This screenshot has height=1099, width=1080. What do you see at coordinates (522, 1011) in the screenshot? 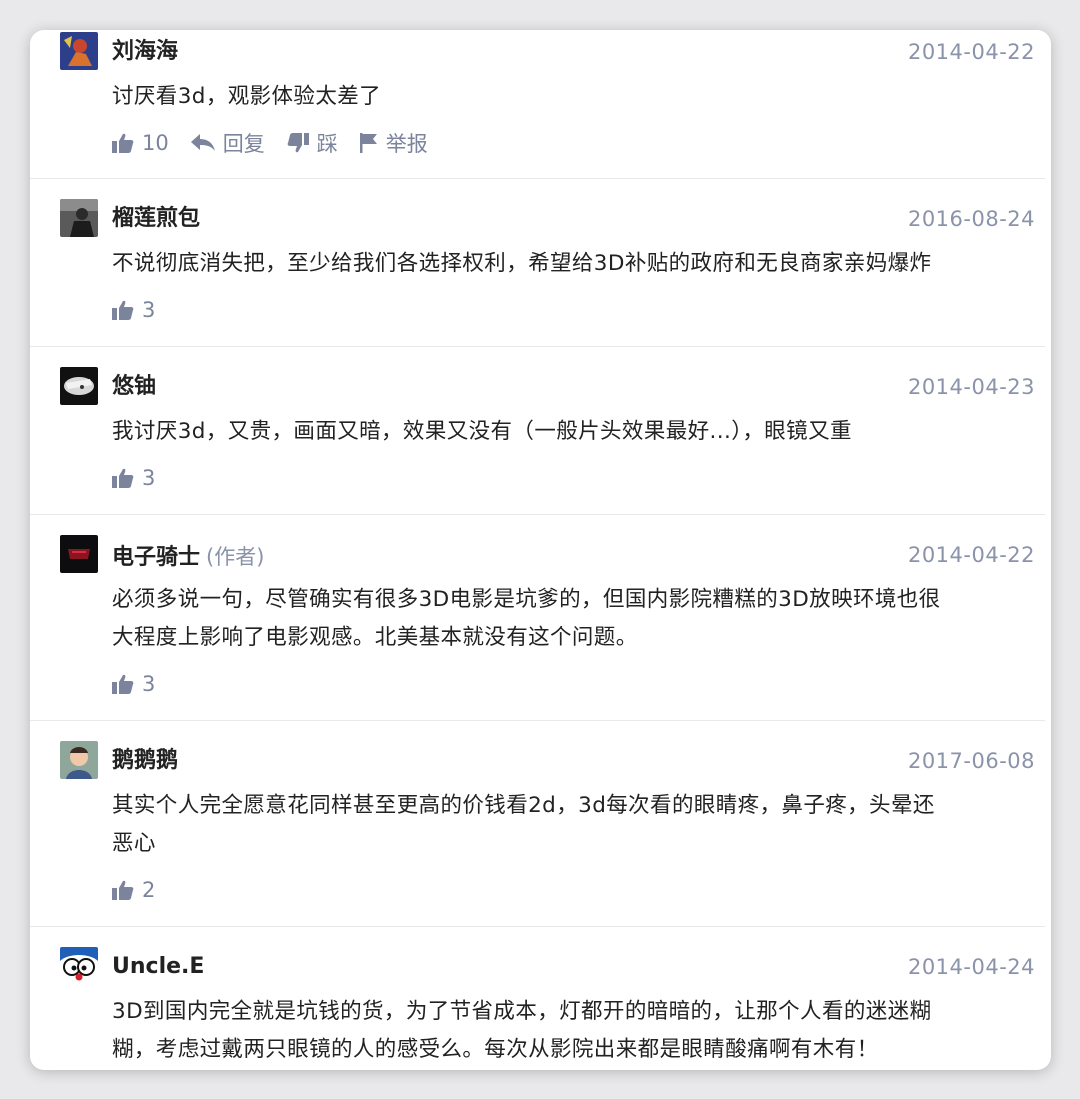
I see `comment-text-line: 3D到国内完全就是坑钱的货，为了节省成本，灯都开的暗暗的，让那个人看的迷迷糊` at bounding box center [522, 1011].